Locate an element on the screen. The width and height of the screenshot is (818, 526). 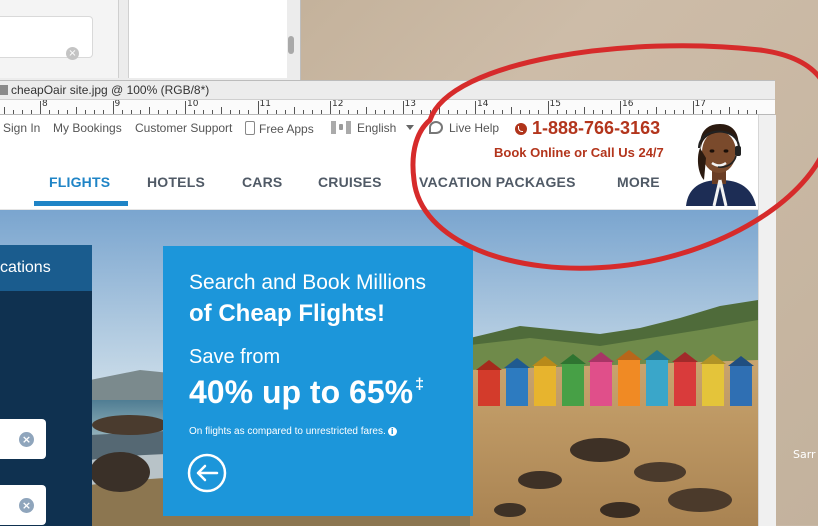
nav-item-more: MORE is located at coordinates (638, 182).